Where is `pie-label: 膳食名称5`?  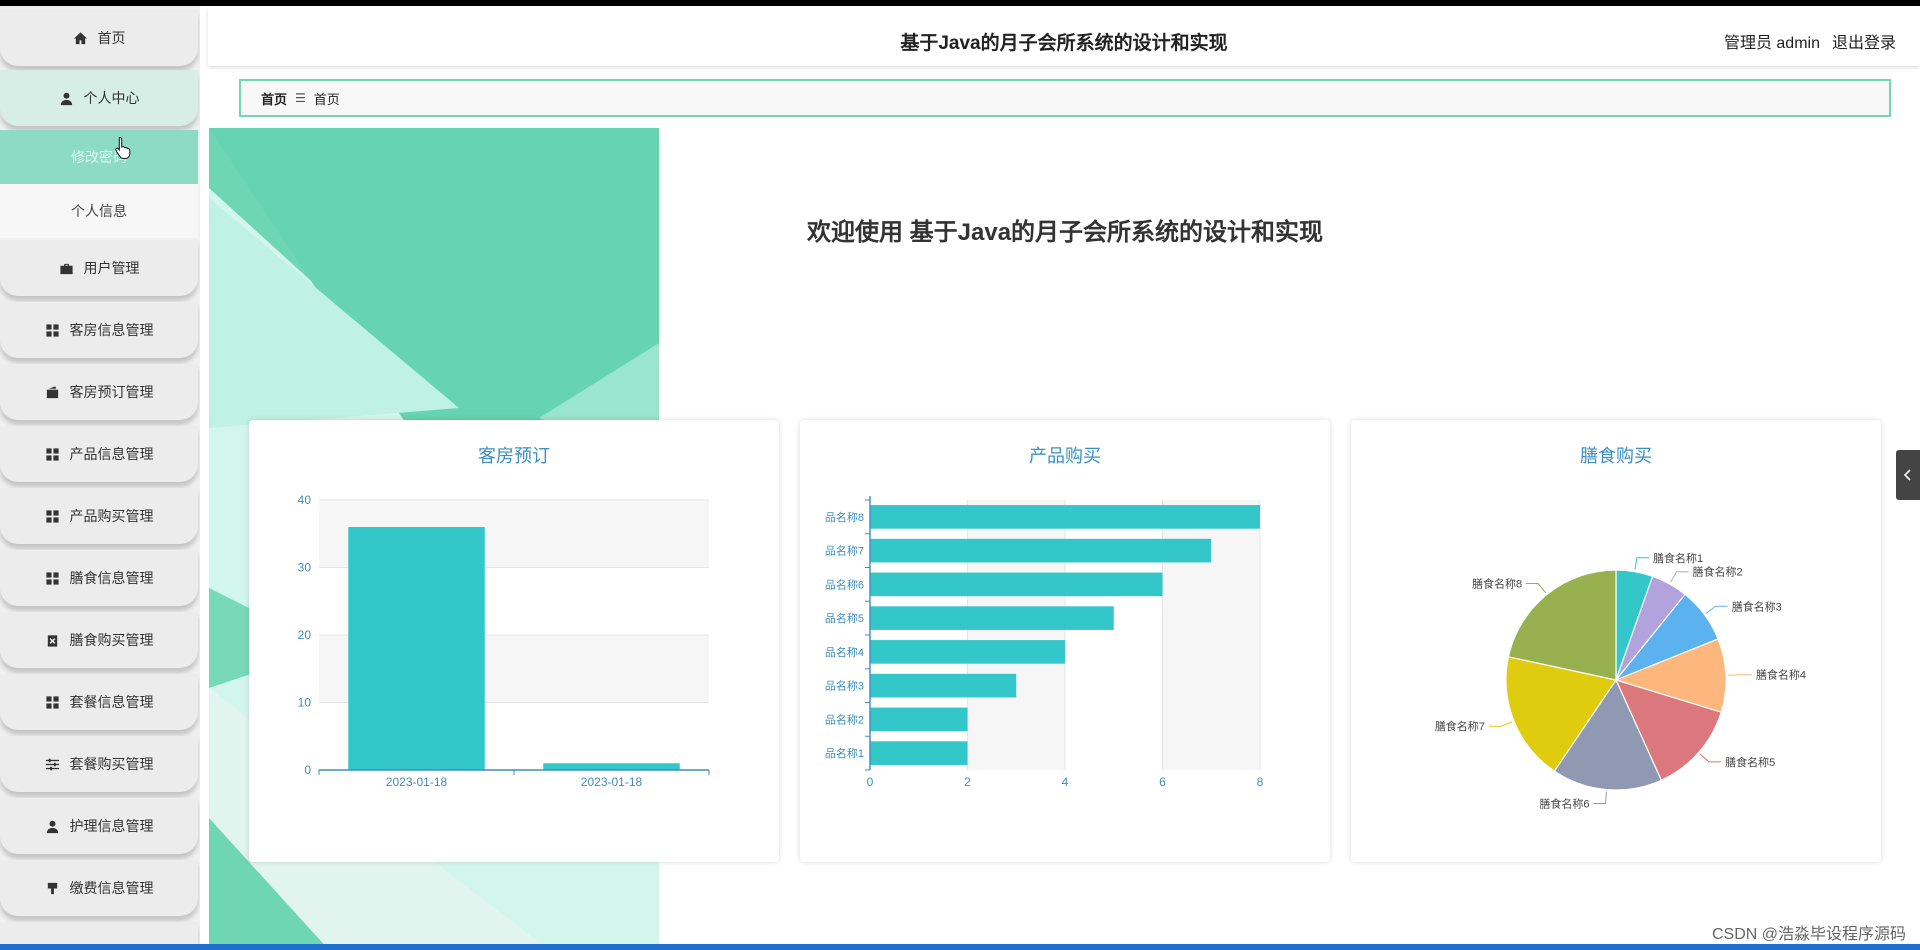
pie-label: 膳食名称5 is located at coordinates (1750, 762).